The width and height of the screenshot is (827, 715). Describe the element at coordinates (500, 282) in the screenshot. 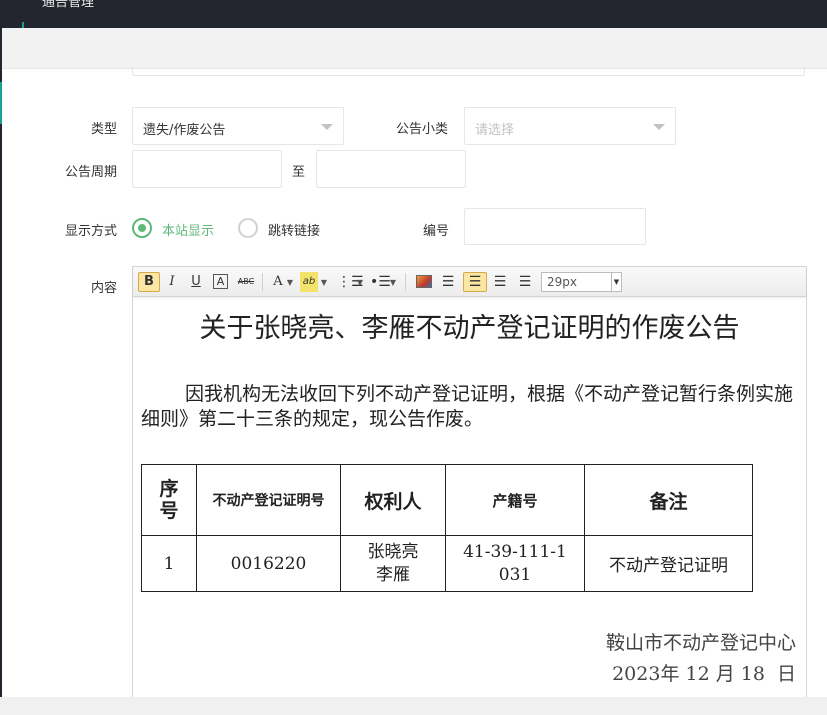

I see `align-right-icon: ☰` at that location.